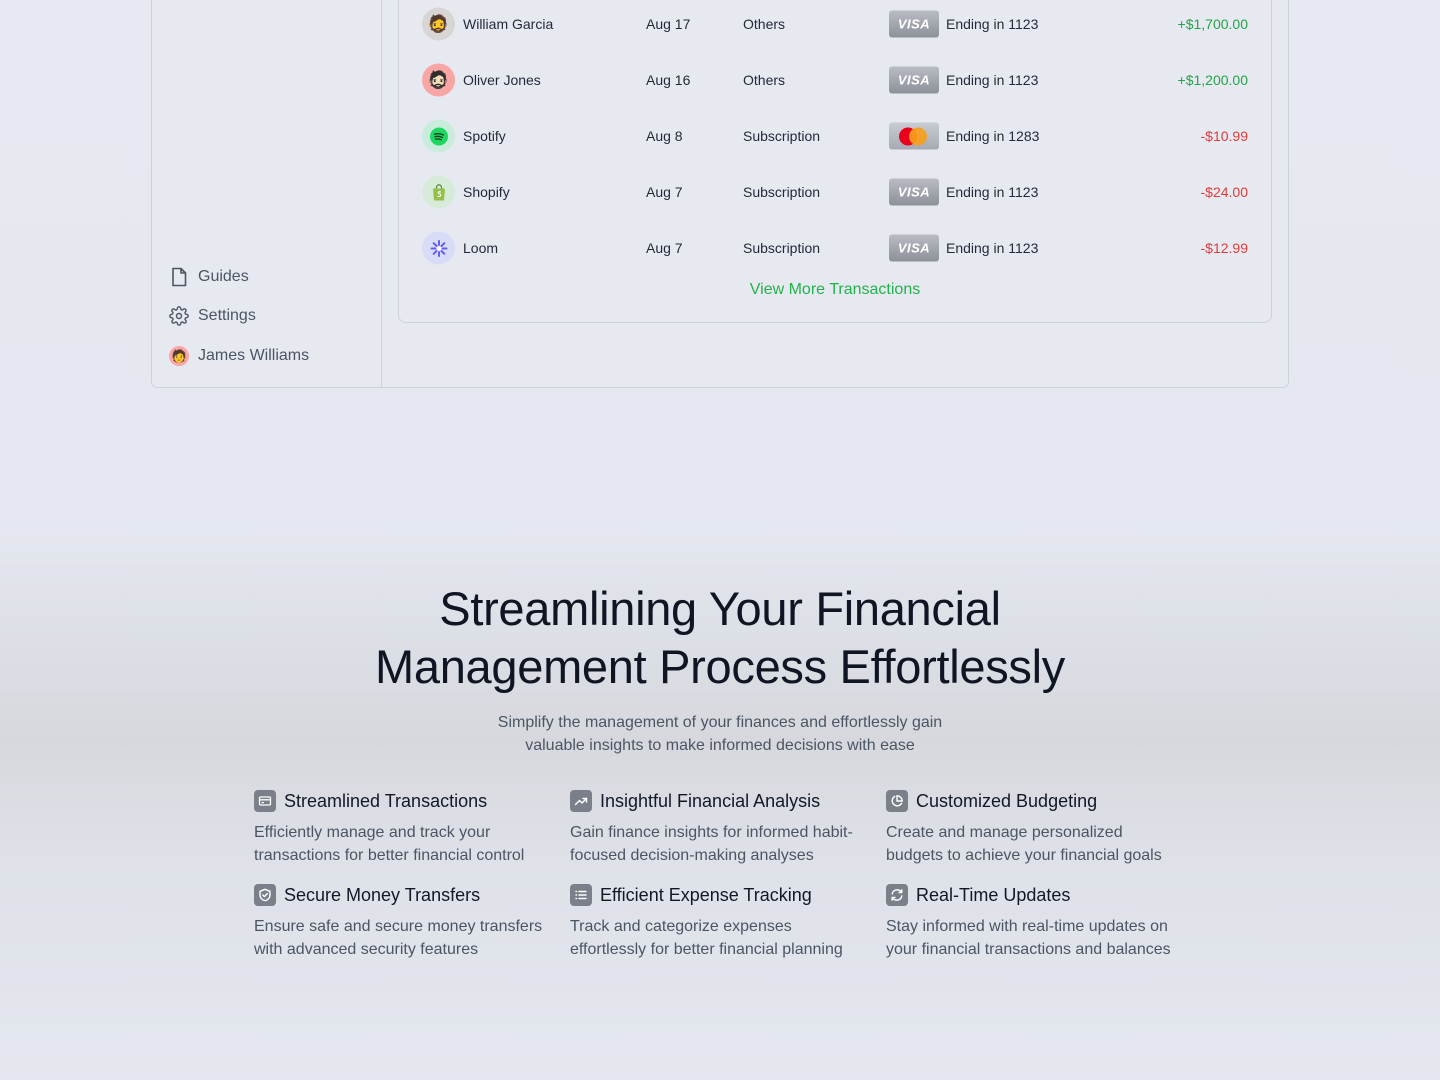 The height and width of the screenshot is (1080, 1440). I want to click on feature-title: Efficient Expense Tracking, so click(706, 894).